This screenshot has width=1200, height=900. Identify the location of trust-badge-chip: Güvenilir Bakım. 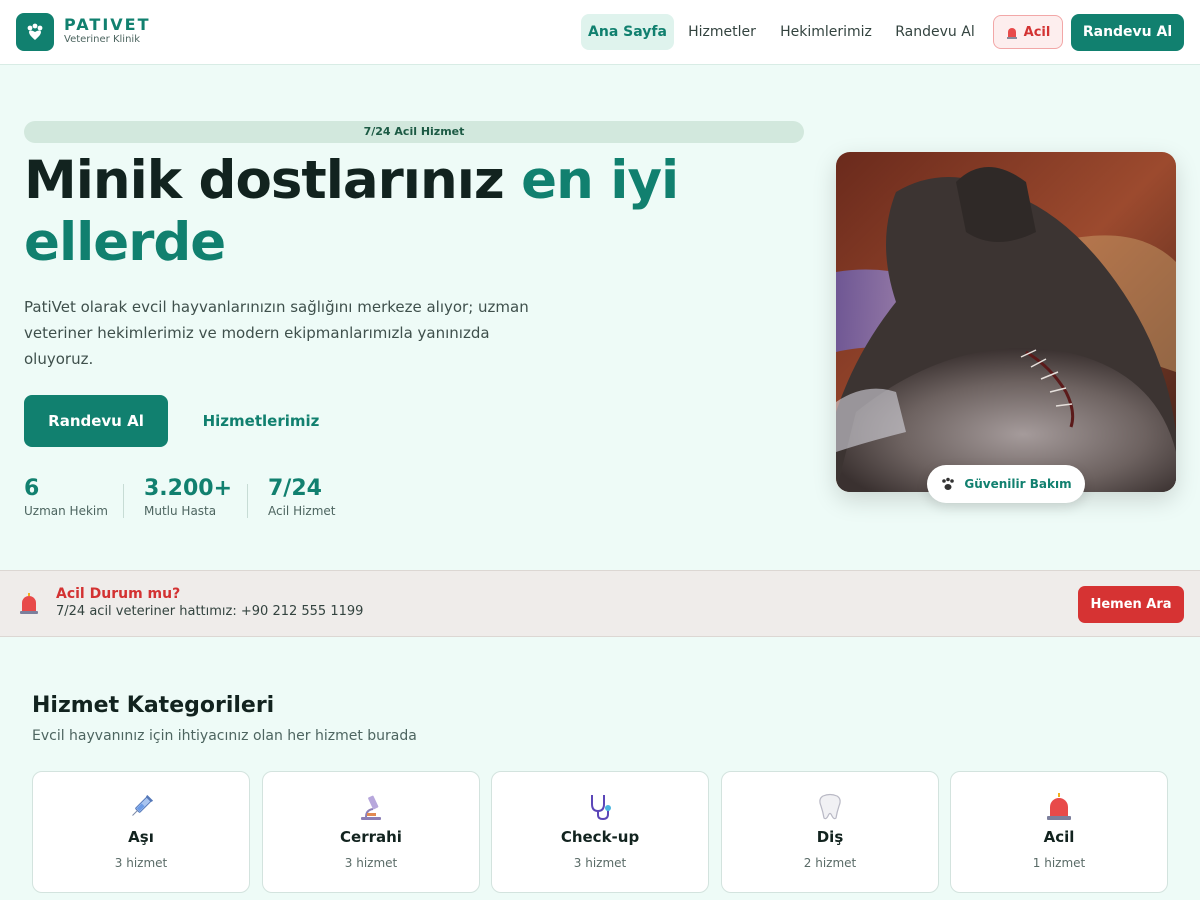
(1006, 484).